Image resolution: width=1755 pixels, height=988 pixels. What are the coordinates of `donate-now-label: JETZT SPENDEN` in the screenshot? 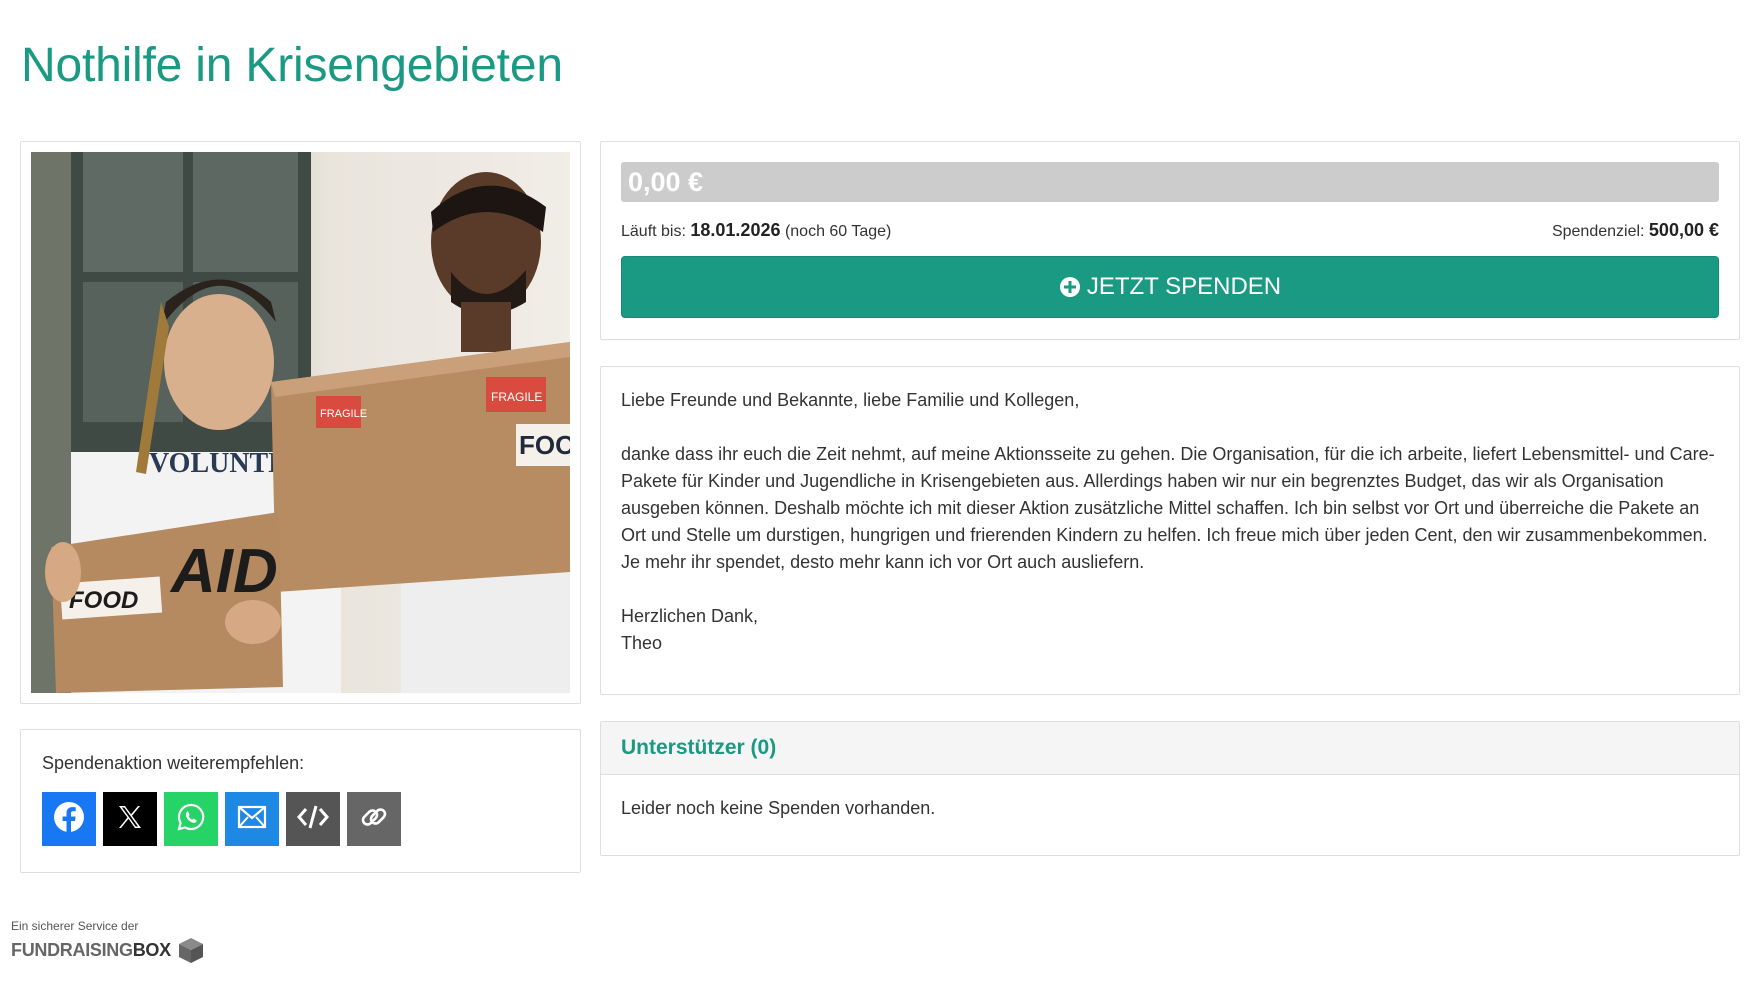 It's located at (1184, 286).